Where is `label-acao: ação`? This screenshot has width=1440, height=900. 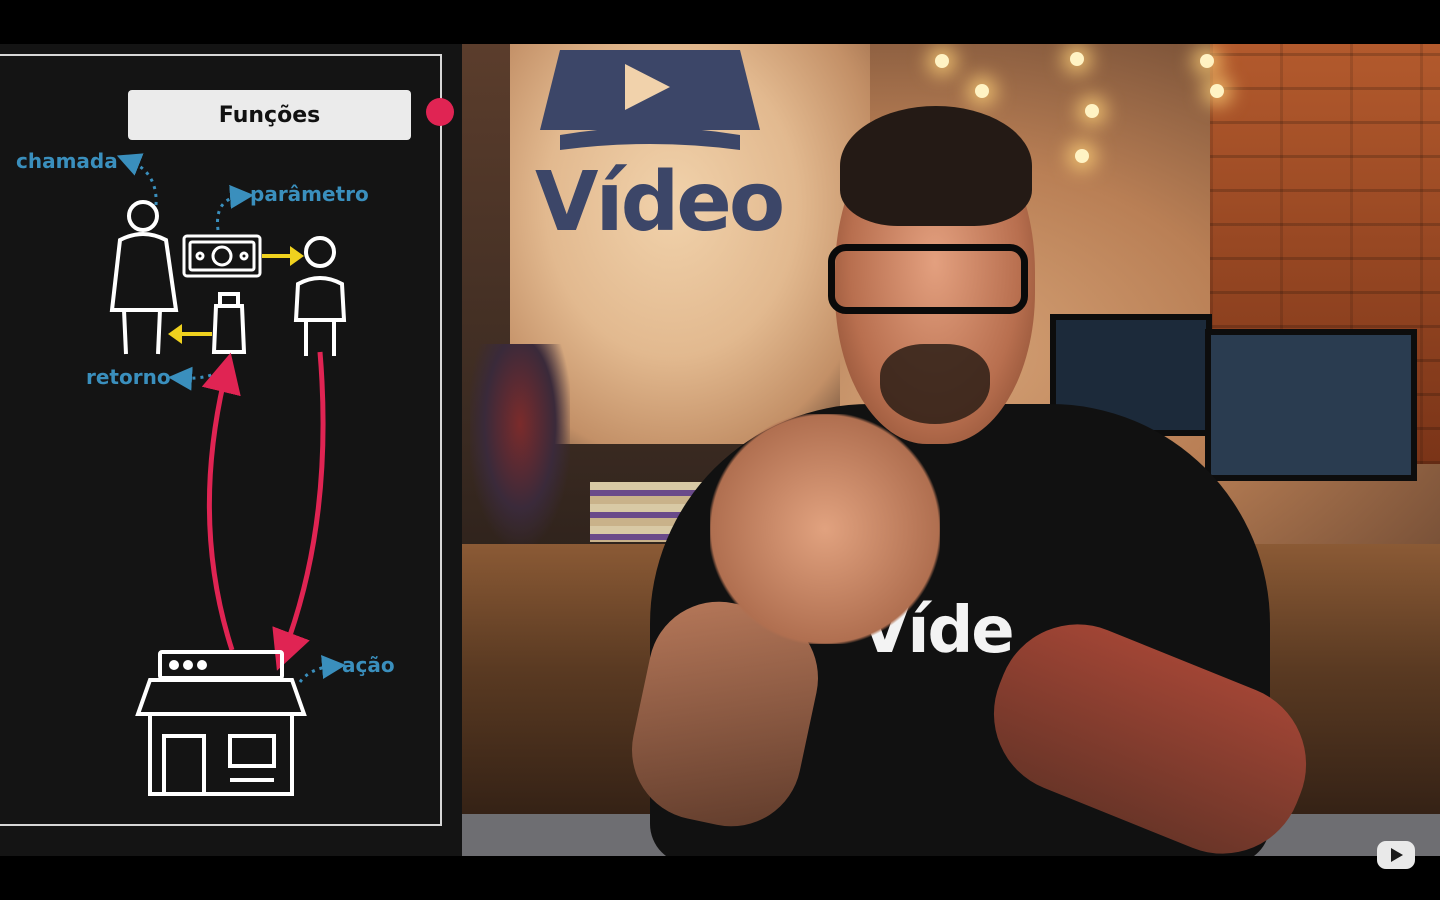 label-acao: ação is located at coordinates (368, 665).